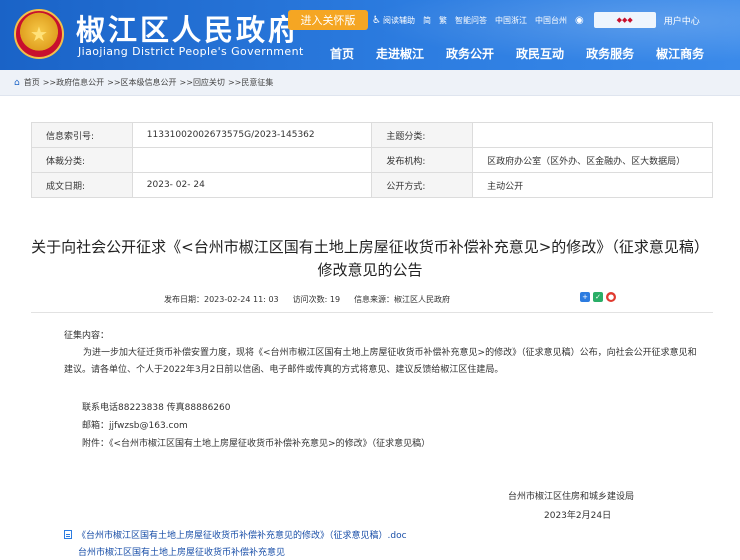 This screenshot has height=560, width=740. What do you see at coordinates (135, 426) in the screenshot?
I see `contact-email: 邮箱：jjfwzsb@163.com` at bounding box center [135, 426].